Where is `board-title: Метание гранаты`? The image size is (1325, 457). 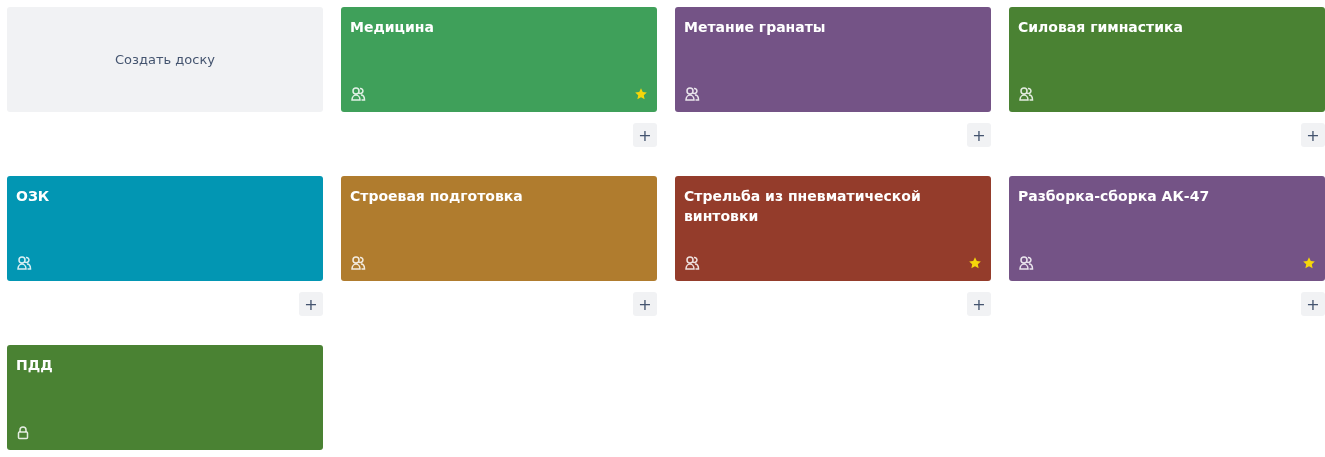 board-title: Метание гранаты is located at coordinates (755, 27).